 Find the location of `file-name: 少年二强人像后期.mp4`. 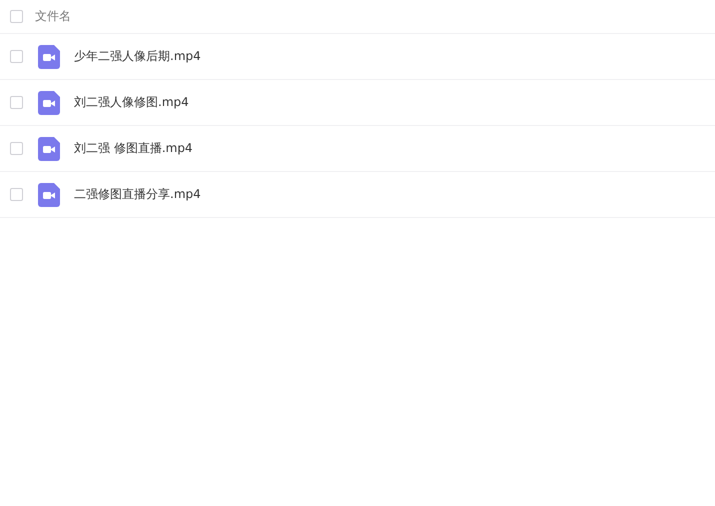

file-name: 少年二强人像后期.mp4 is located at coordinates (137, 56).